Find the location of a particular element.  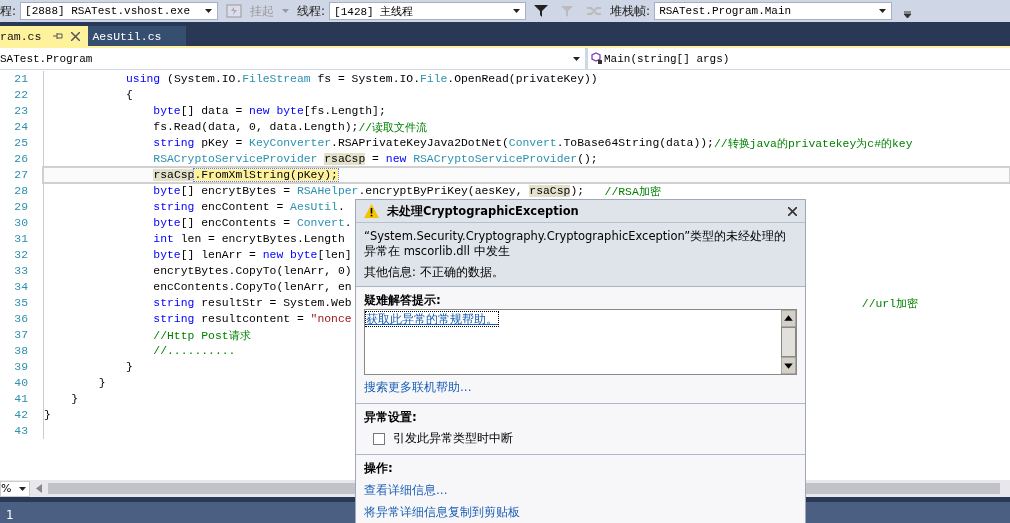

line-number: 21 is located at coordinates (21, 79).